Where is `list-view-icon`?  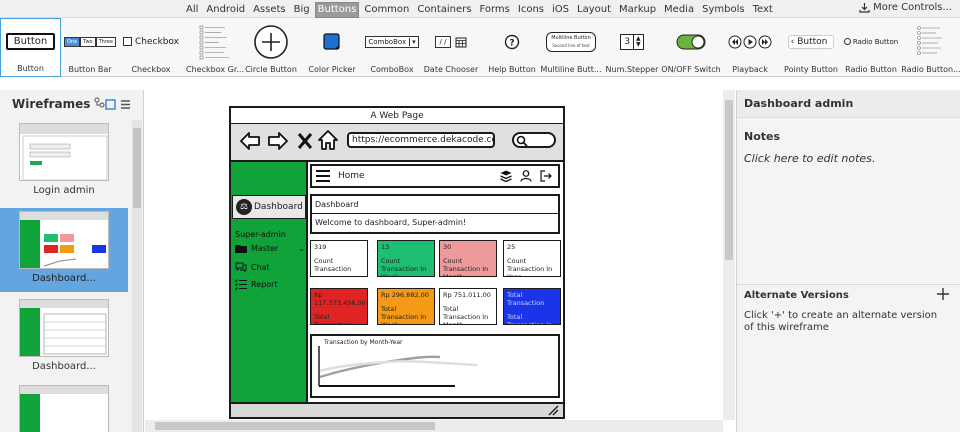 list-view-icon is located at coordinates (125, 104).